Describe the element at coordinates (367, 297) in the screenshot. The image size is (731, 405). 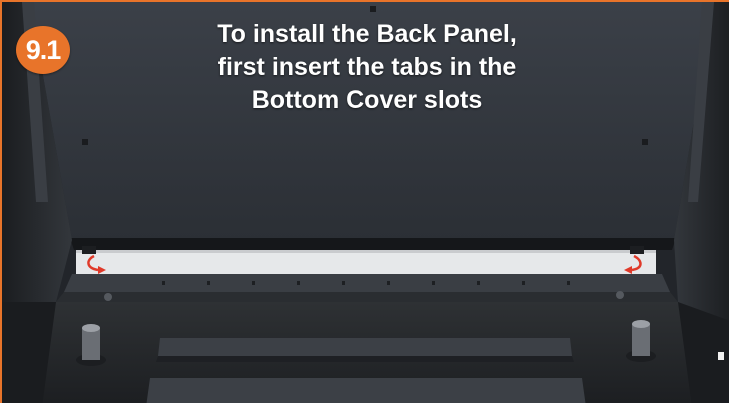
I see `bottom-cover-rail-front` at that location.